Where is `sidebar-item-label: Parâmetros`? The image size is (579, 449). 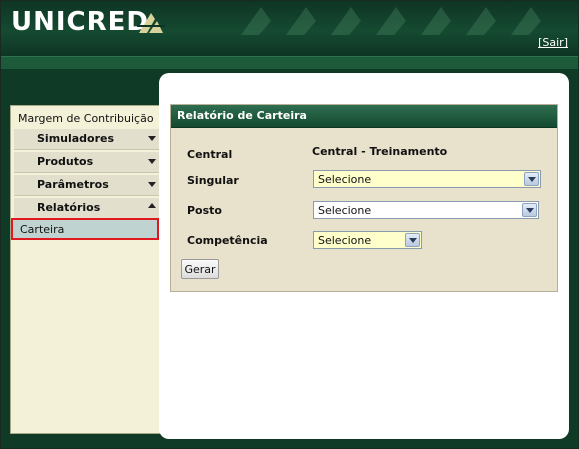 sidebar-item-label: Parâmetros is located at coordinates (73, 184).